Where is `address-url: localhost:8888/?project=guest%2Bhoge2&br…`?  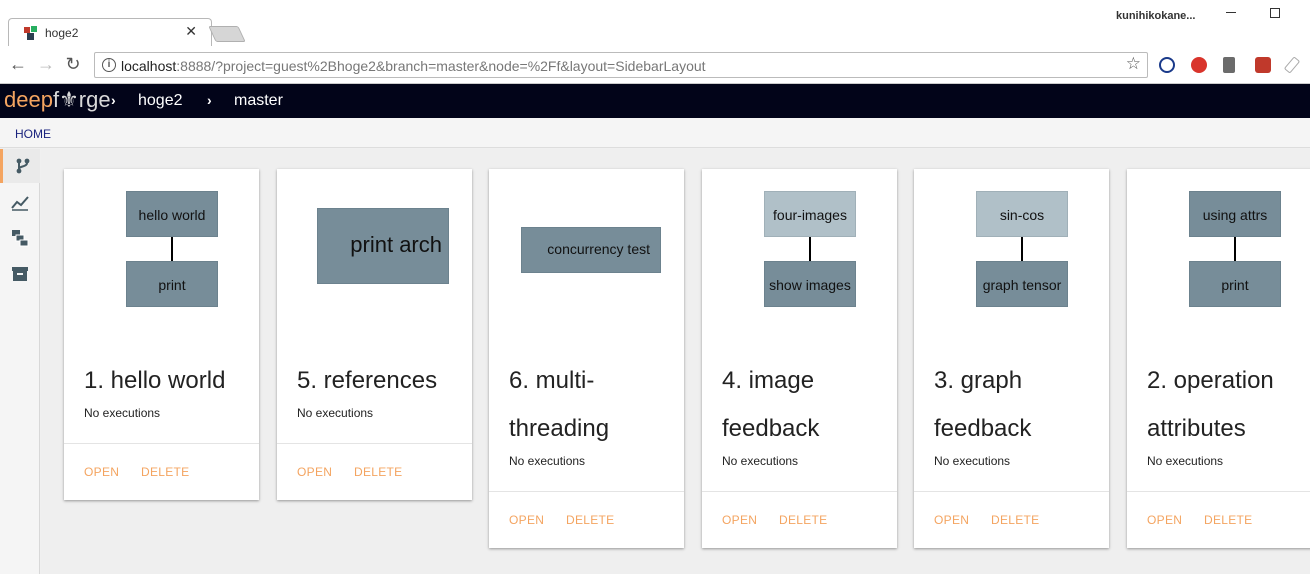
address-url: localhost:8888/?project=guest%2Bhoge2&br… is located at coordinates (413, 66).